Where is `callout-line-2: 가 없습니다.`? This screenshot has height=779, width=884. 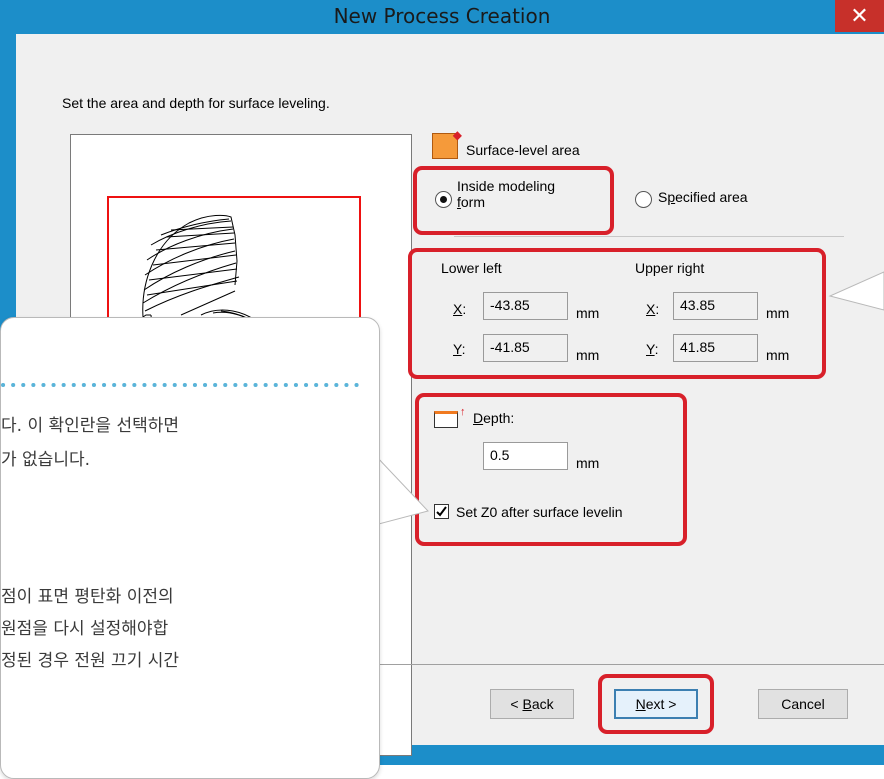 callout-line-2: 가 없습니다. is located at coordinates (46, 460).